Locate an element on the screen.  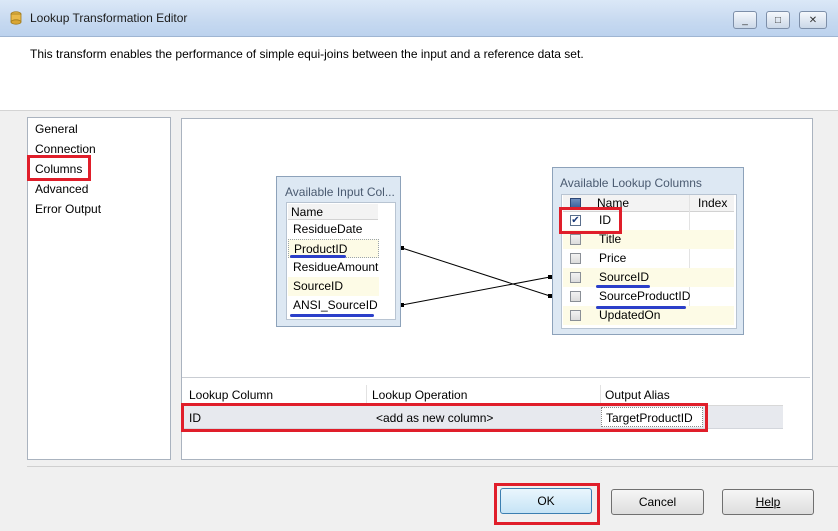
input-column-residuedate: ResidueDate is located at coordinates (333, 229).